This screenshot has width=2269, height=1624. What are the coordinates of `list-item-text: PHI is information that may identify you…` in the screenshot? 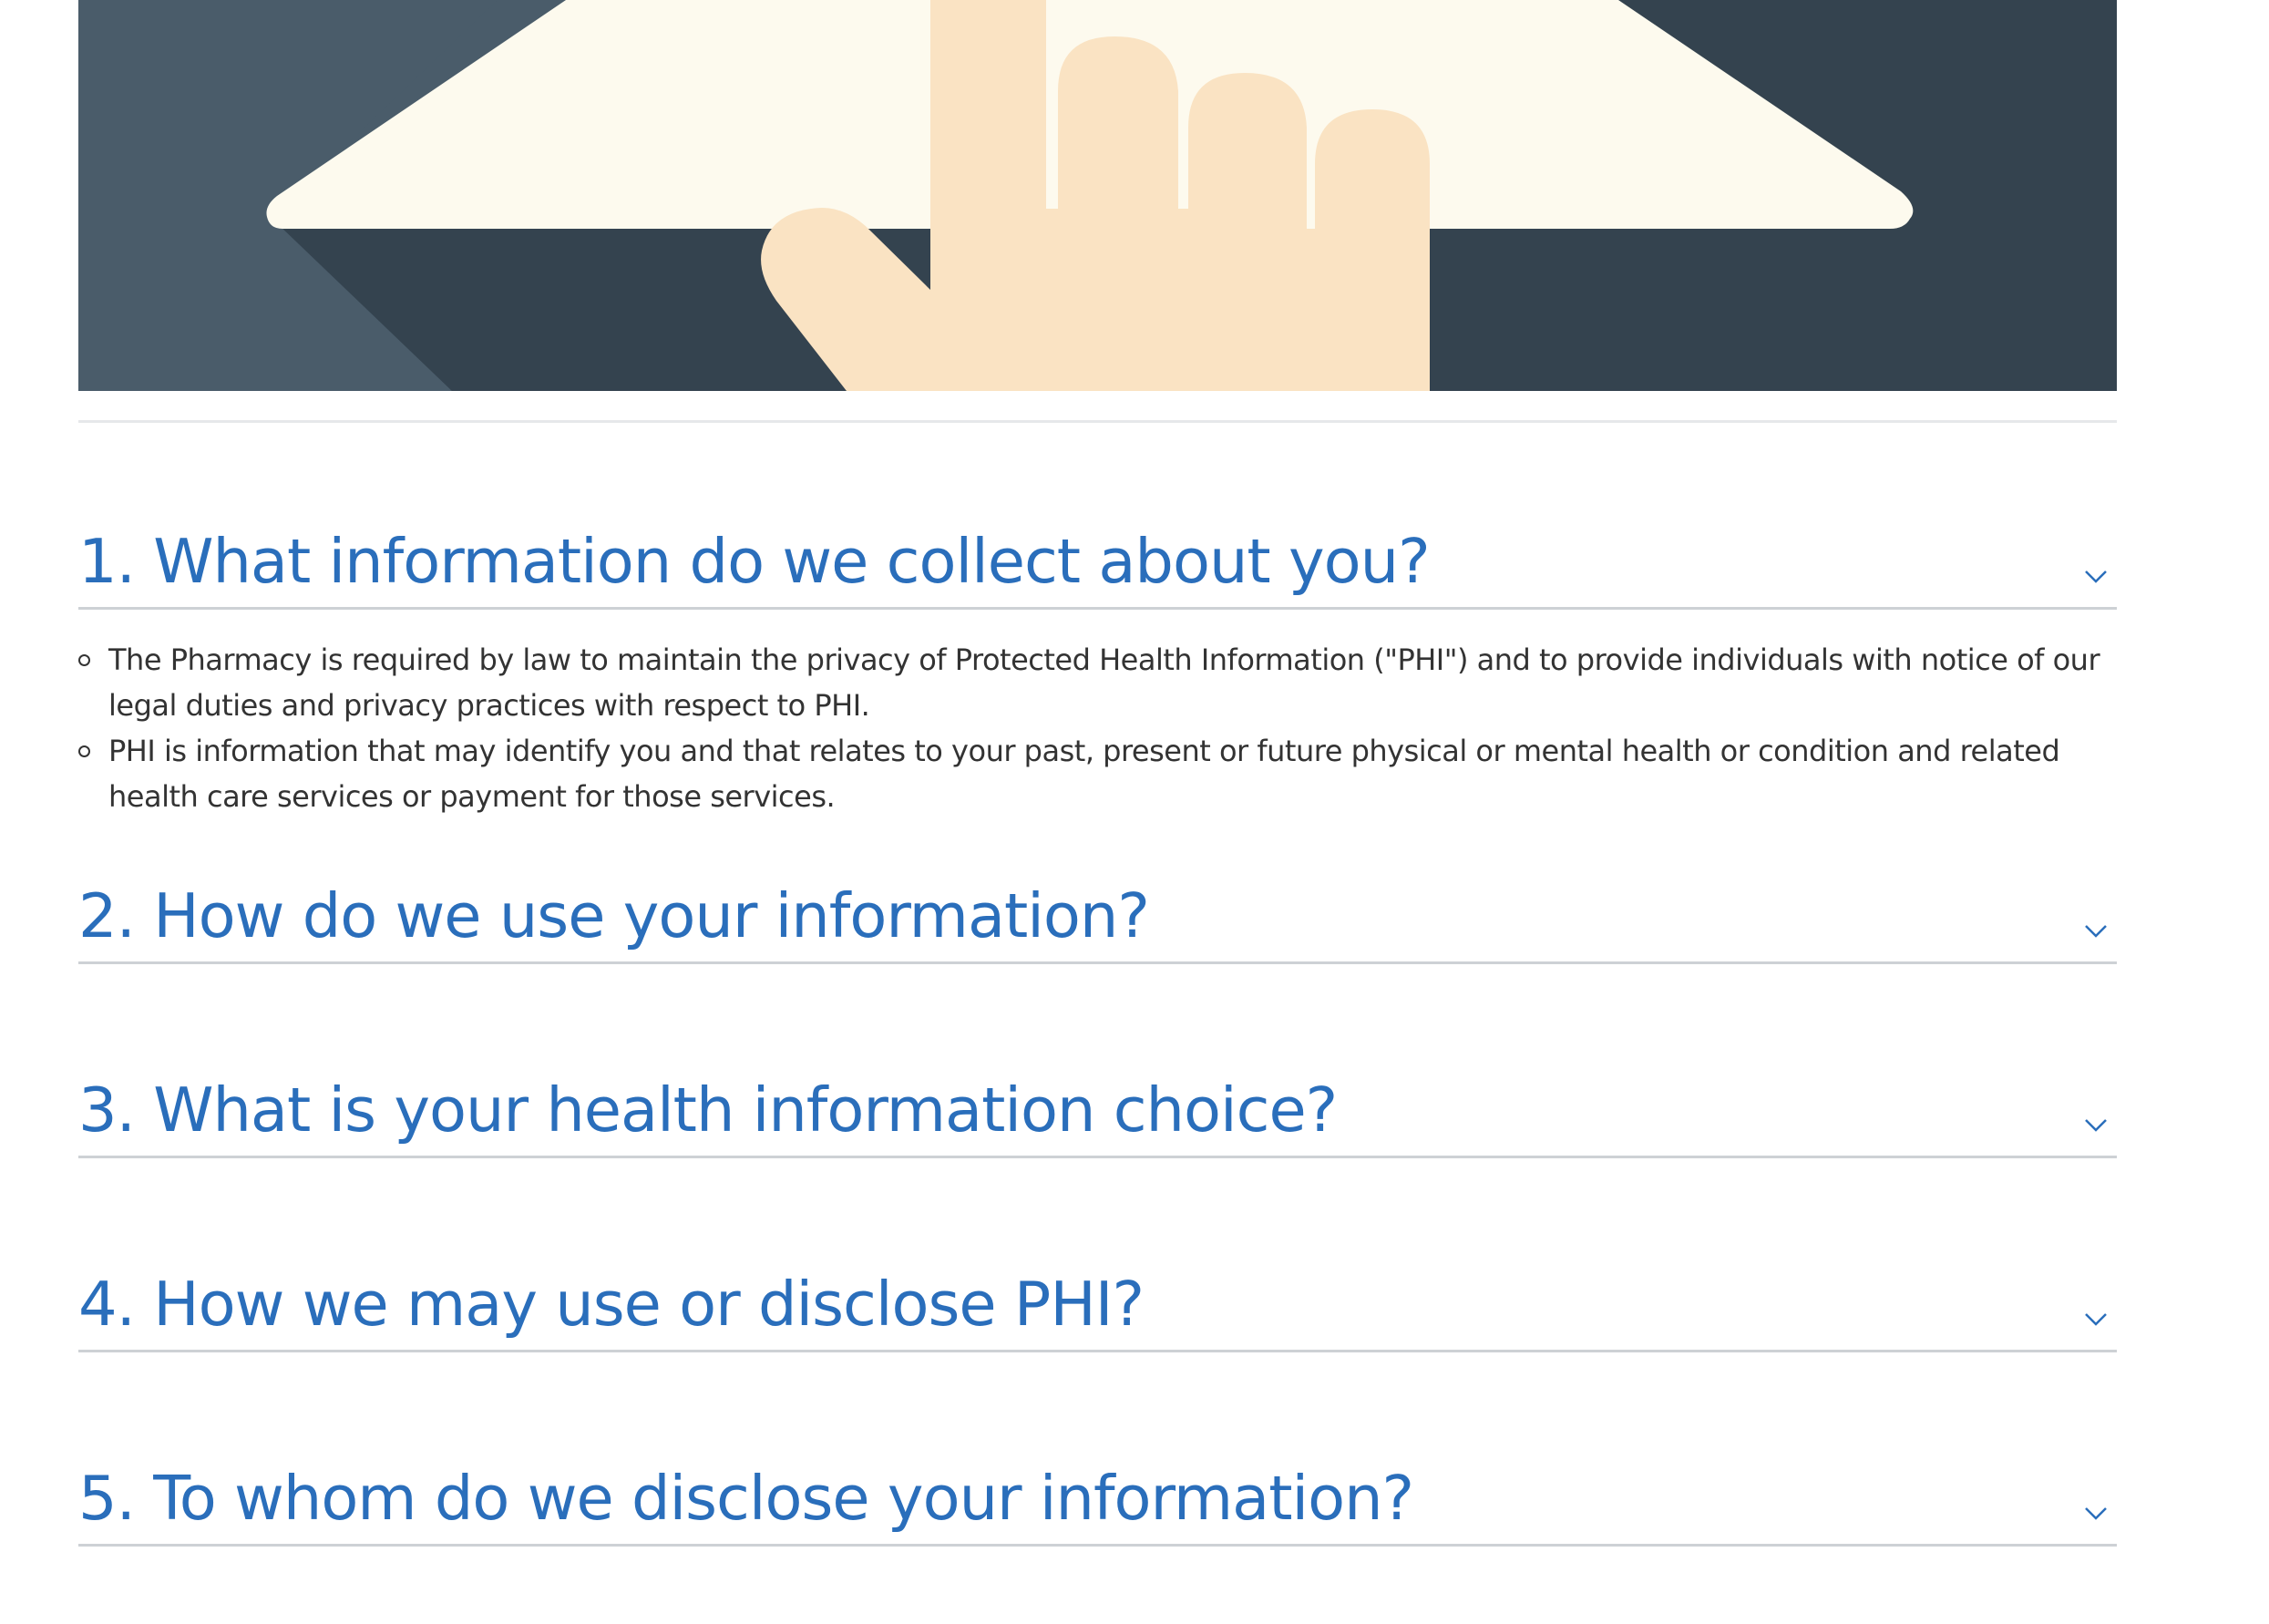 It's located at (1084, 774).